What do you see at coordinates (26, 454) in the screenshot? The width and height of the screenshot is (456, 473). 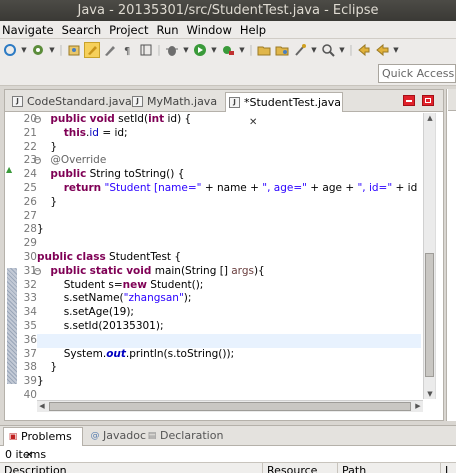 I see `problems-count: 0 items` at bounding box center [26, 454].